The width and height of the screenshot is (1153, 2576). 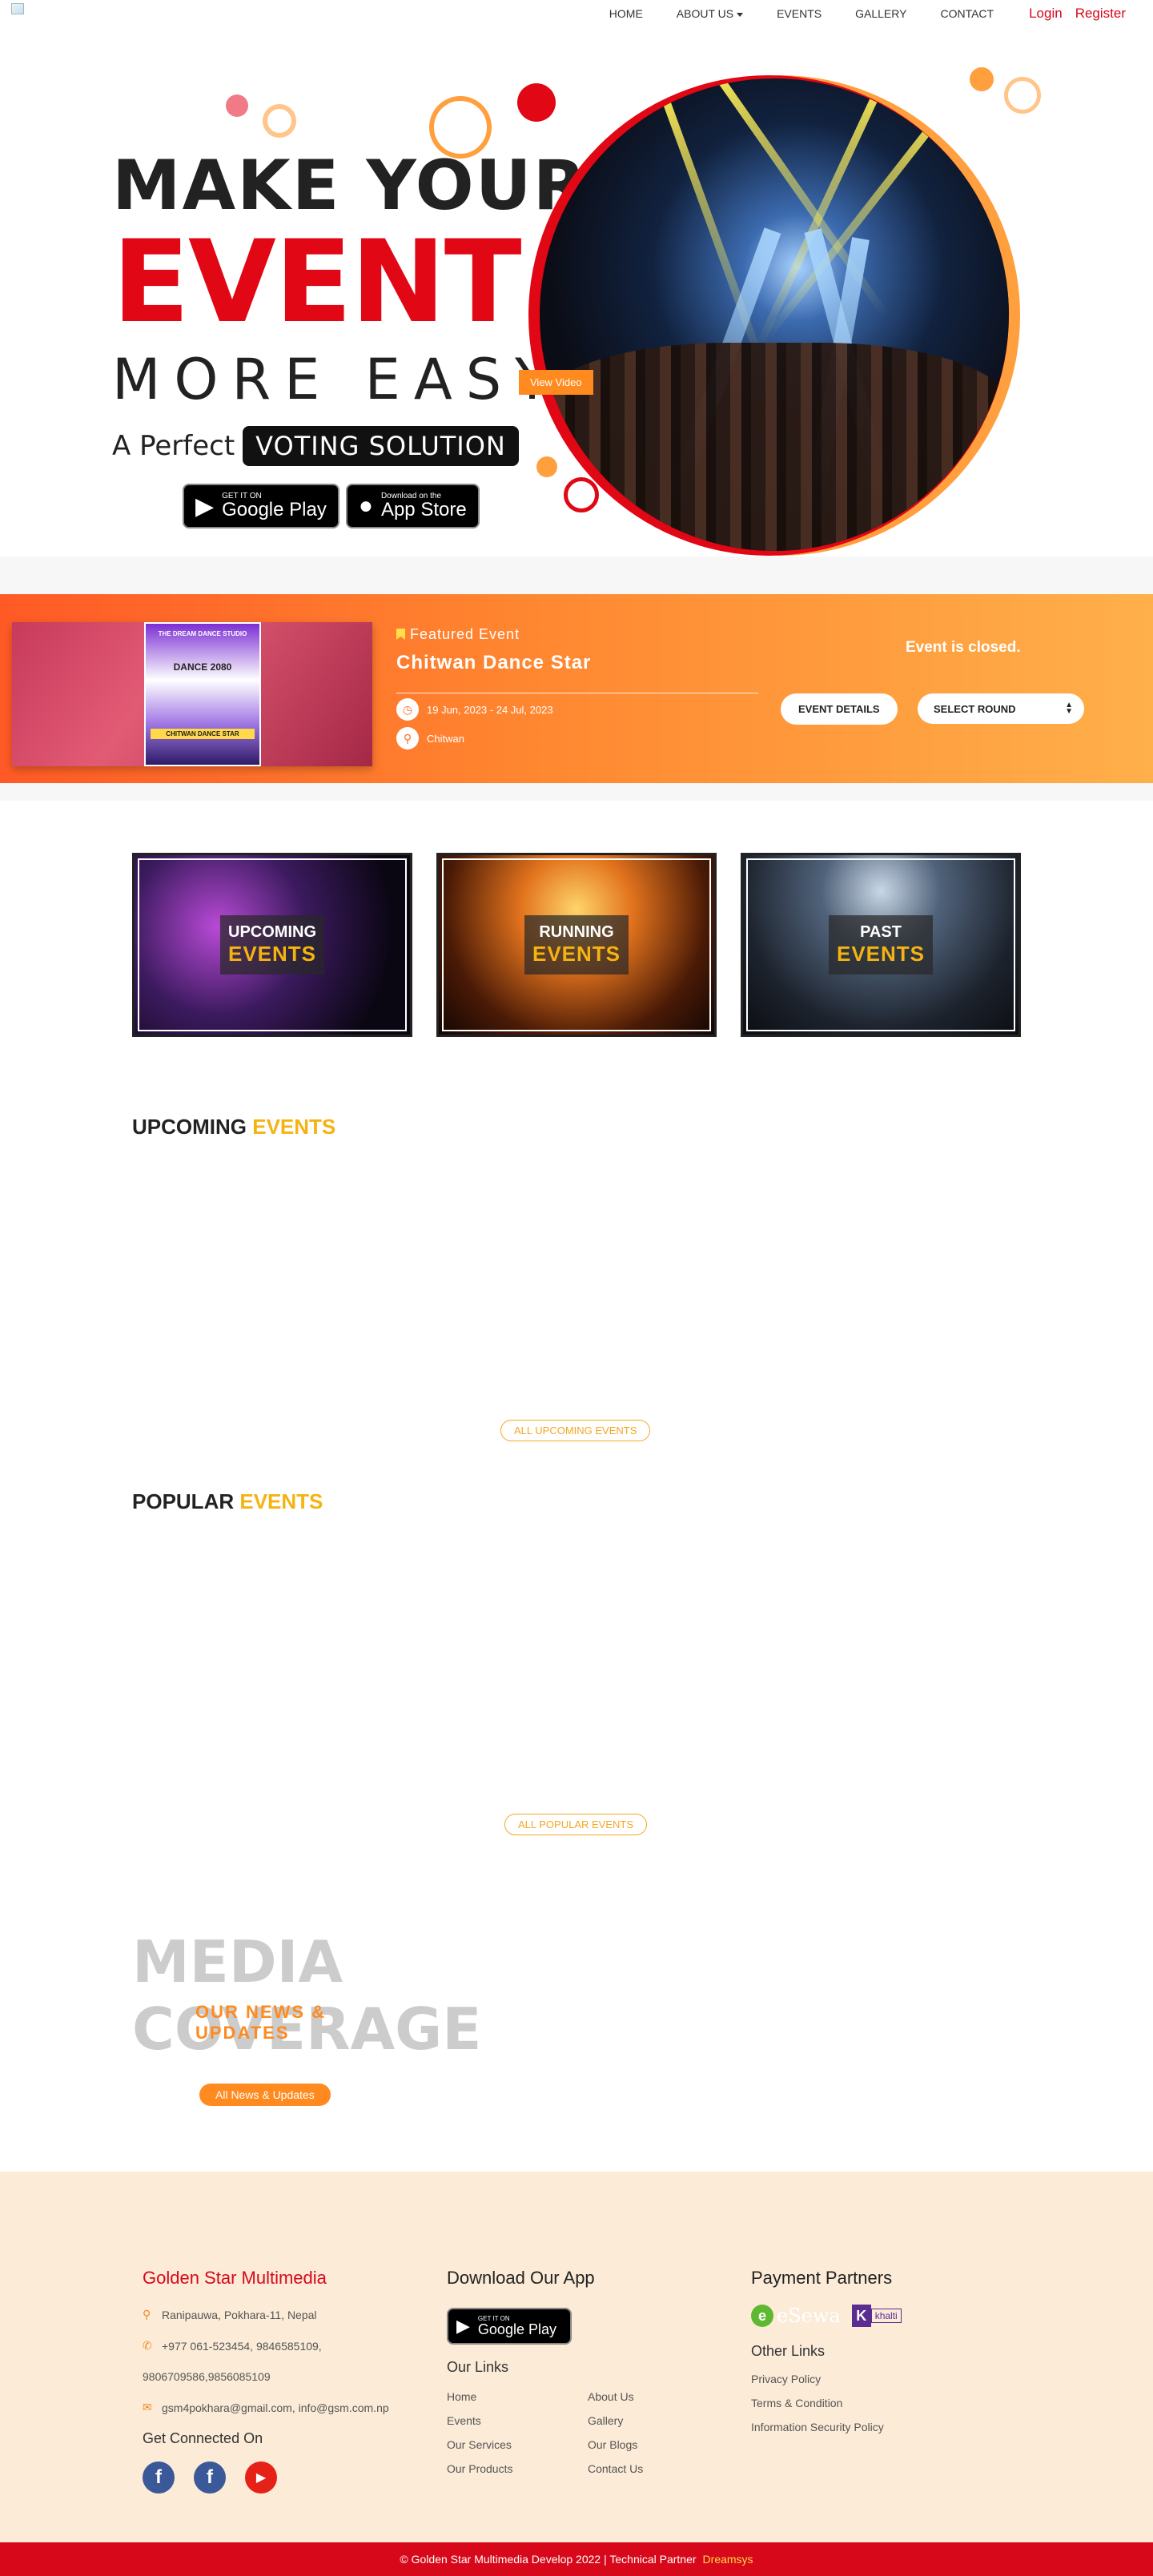 What do you see at coordinates (880, 13) in the screenshot?
I see `nav-gallery: GALLERY` at bounding box center [880, 13].